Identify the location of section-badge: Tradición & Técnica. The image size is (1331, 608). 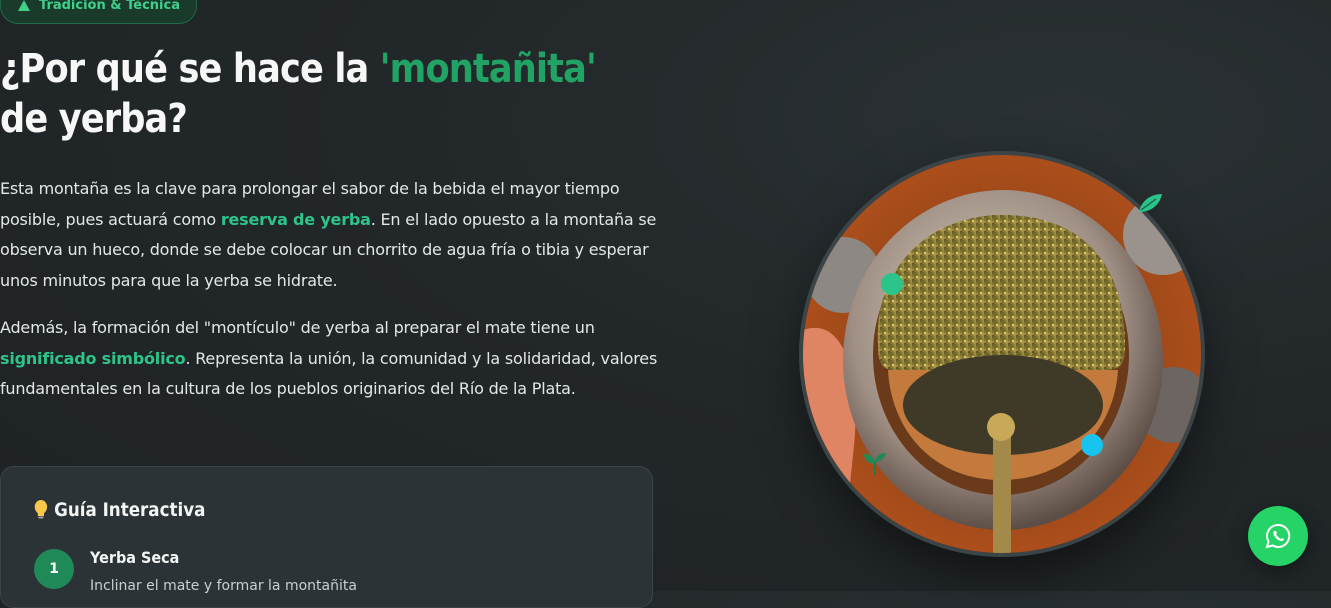
(98, 12).